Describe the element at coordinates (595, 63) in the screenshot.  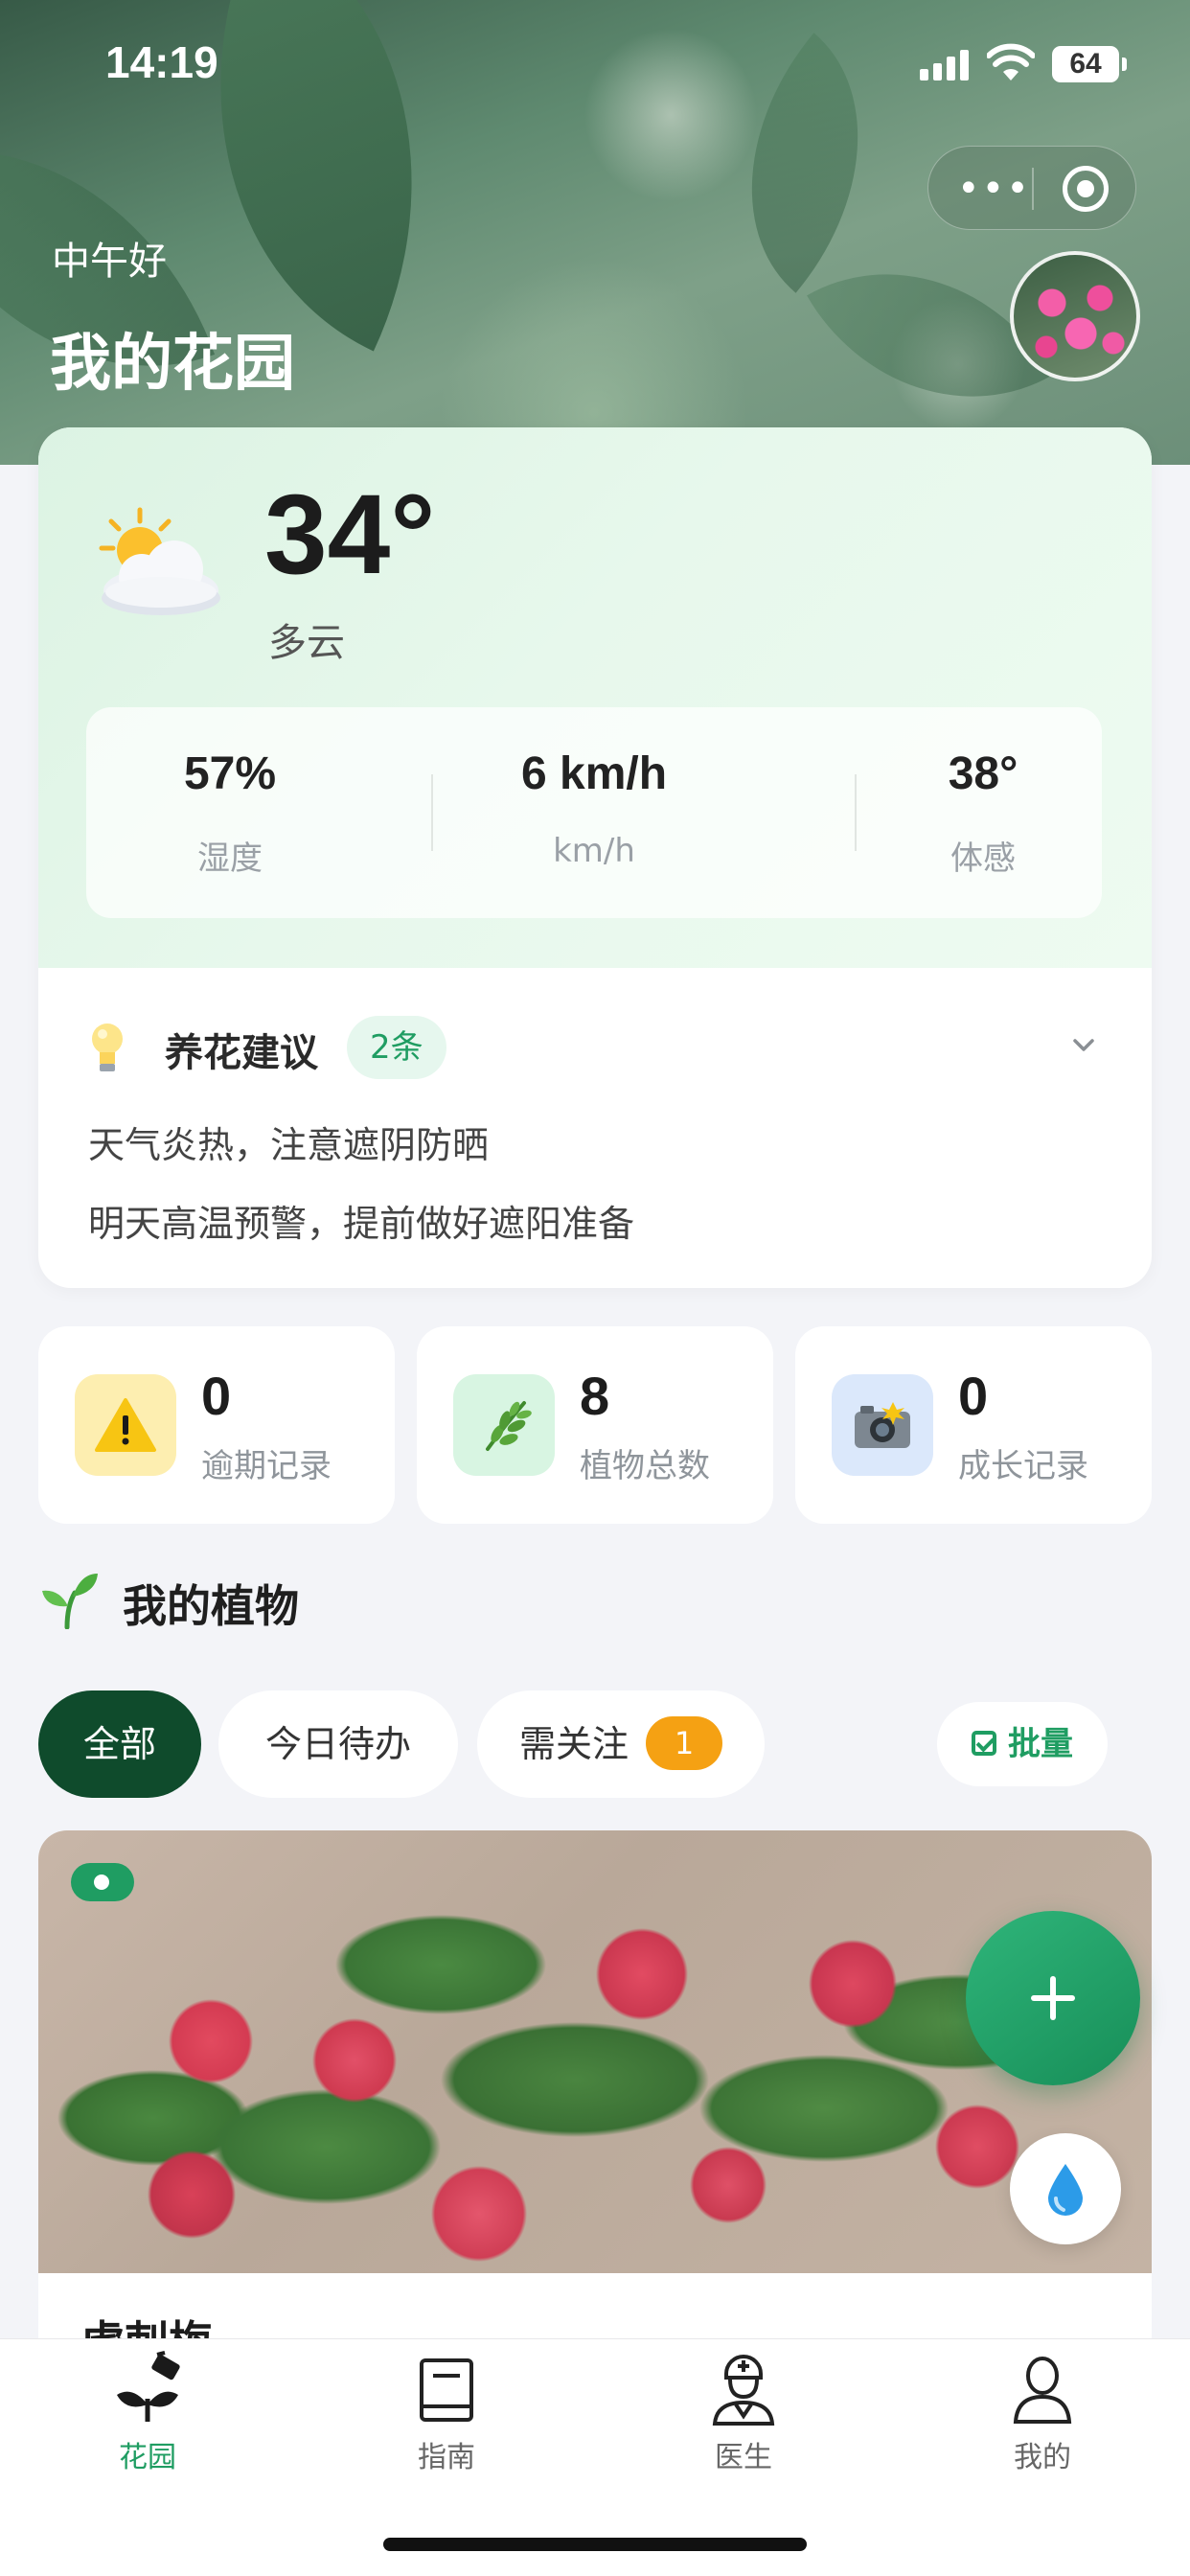
I see `status-bar: 14:19 64` at that location.